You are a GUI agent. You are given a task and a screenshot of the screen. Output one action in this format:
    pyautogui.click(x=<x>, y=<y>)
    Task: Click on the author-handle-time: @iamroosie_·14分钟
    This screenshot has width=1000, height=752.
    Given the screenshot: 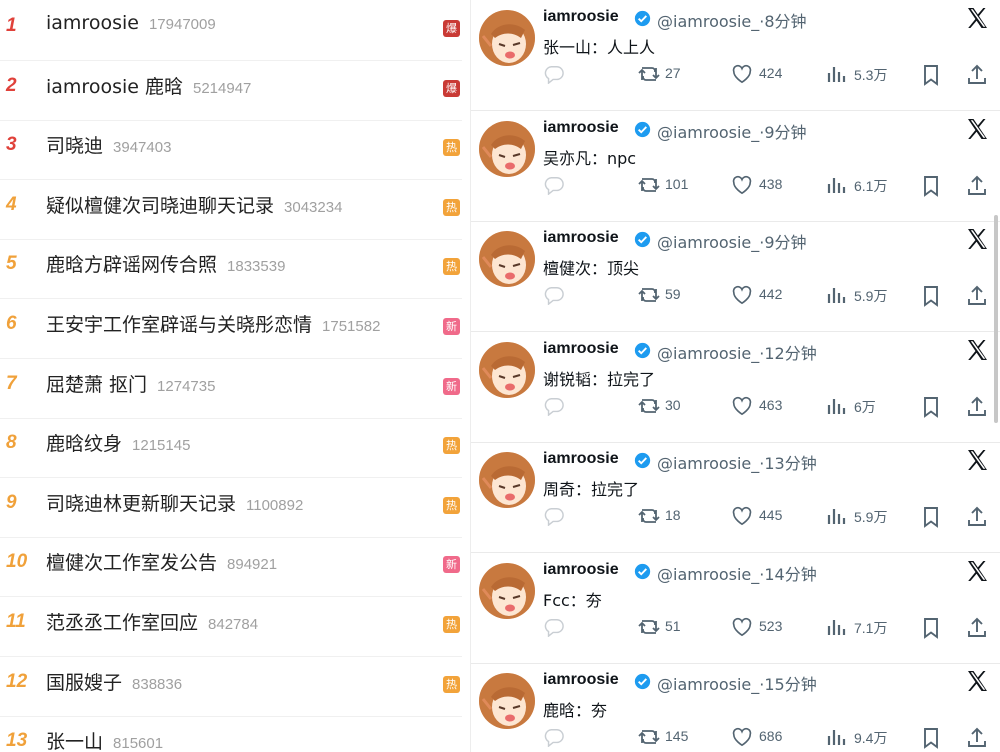 What is the action you would take?
    pyautogui.click(x=737, y=573)
    